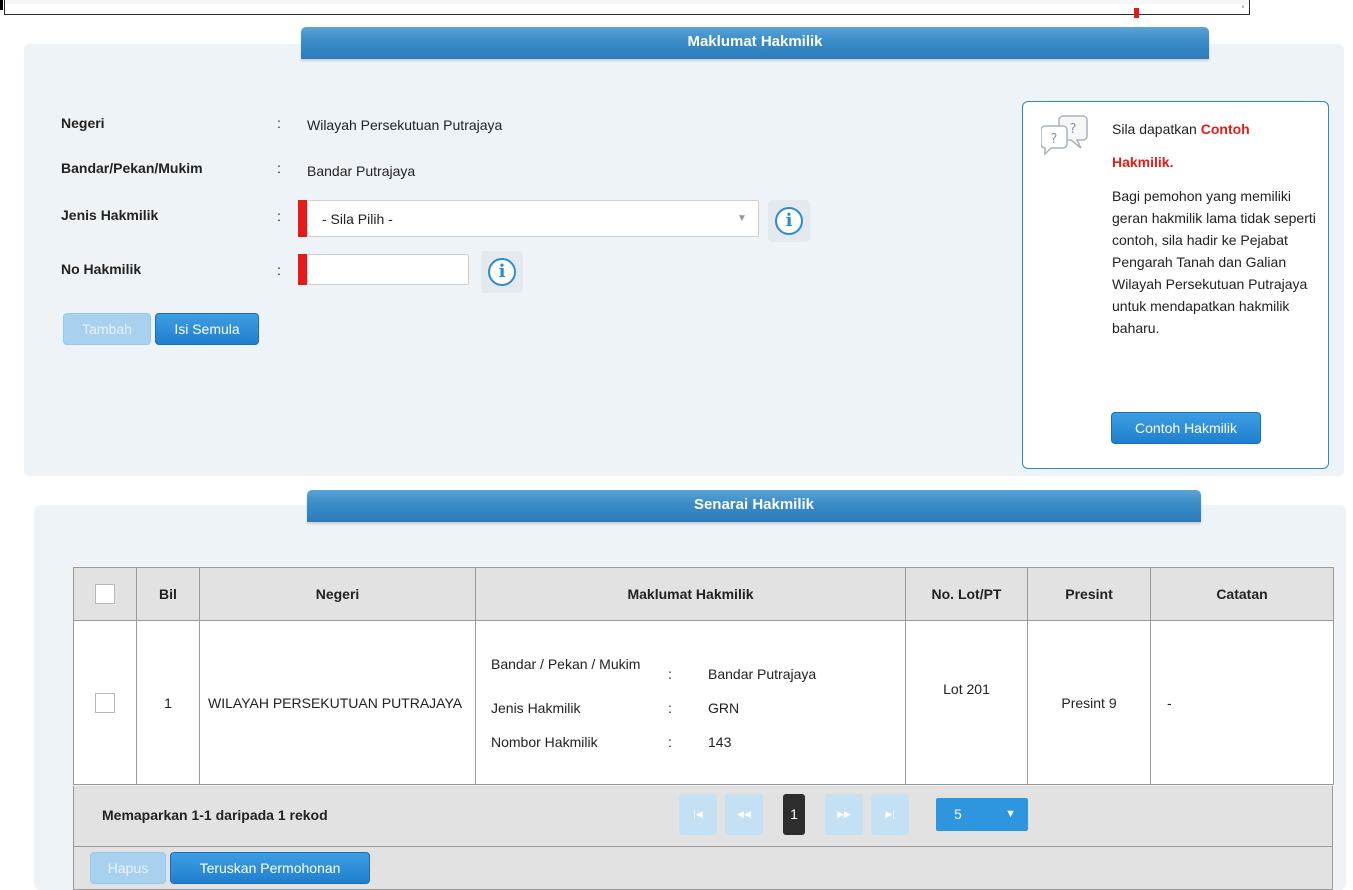 Image resolution: width=1353 pixels, height=890 pixels. What do you see at coordinates (1064, 135) in the screenshot?
I see `help-question-icon: ? ?` at bounding box center [1064, 135].